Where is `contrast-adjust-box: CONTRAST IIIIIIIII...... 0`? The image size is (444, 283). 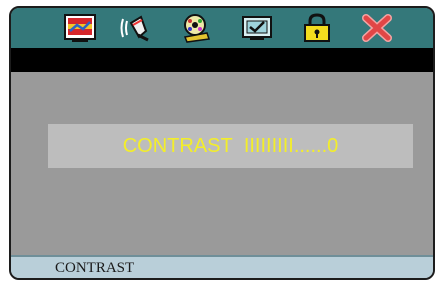
contrast-adjust-box: CONTRAST IIIIIIIII...... 0 is located at coordinates (230, 146).